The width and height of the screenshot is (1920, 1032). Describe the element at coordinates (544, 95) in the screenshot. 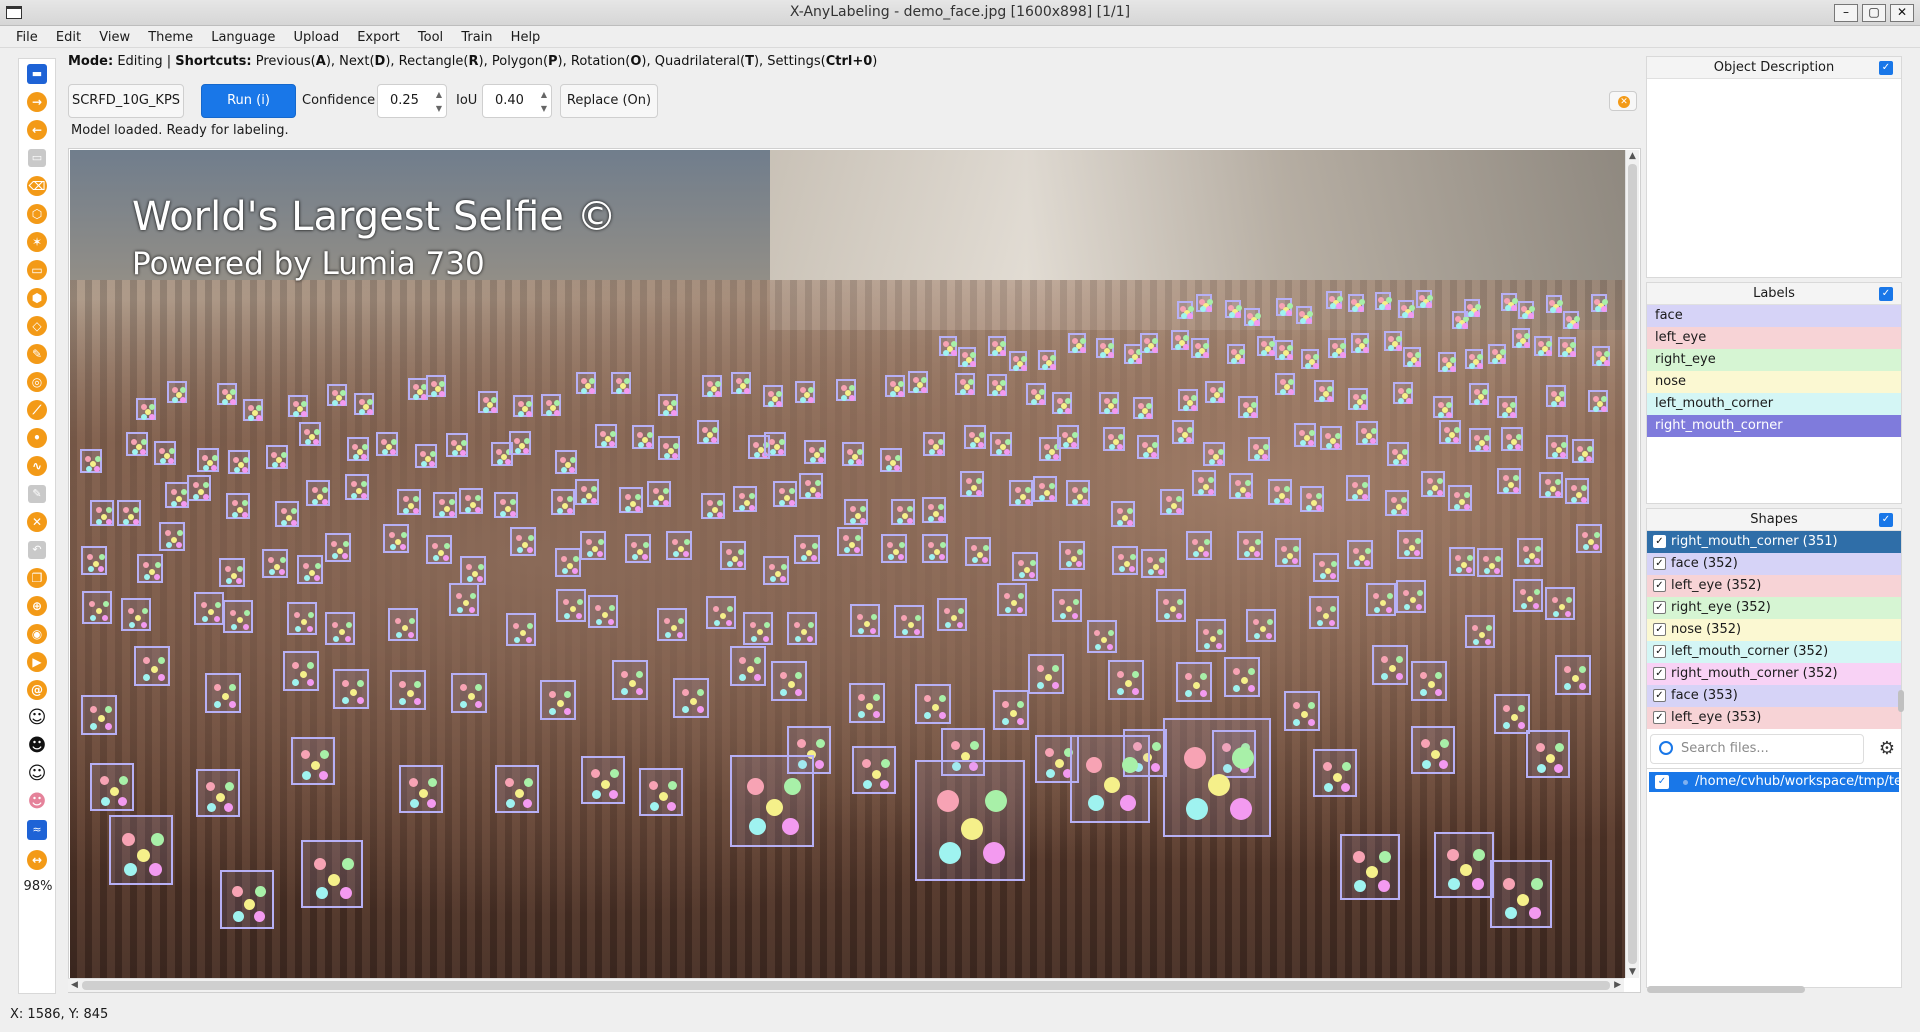

I see `spin-up-icon: ▲` at that location.